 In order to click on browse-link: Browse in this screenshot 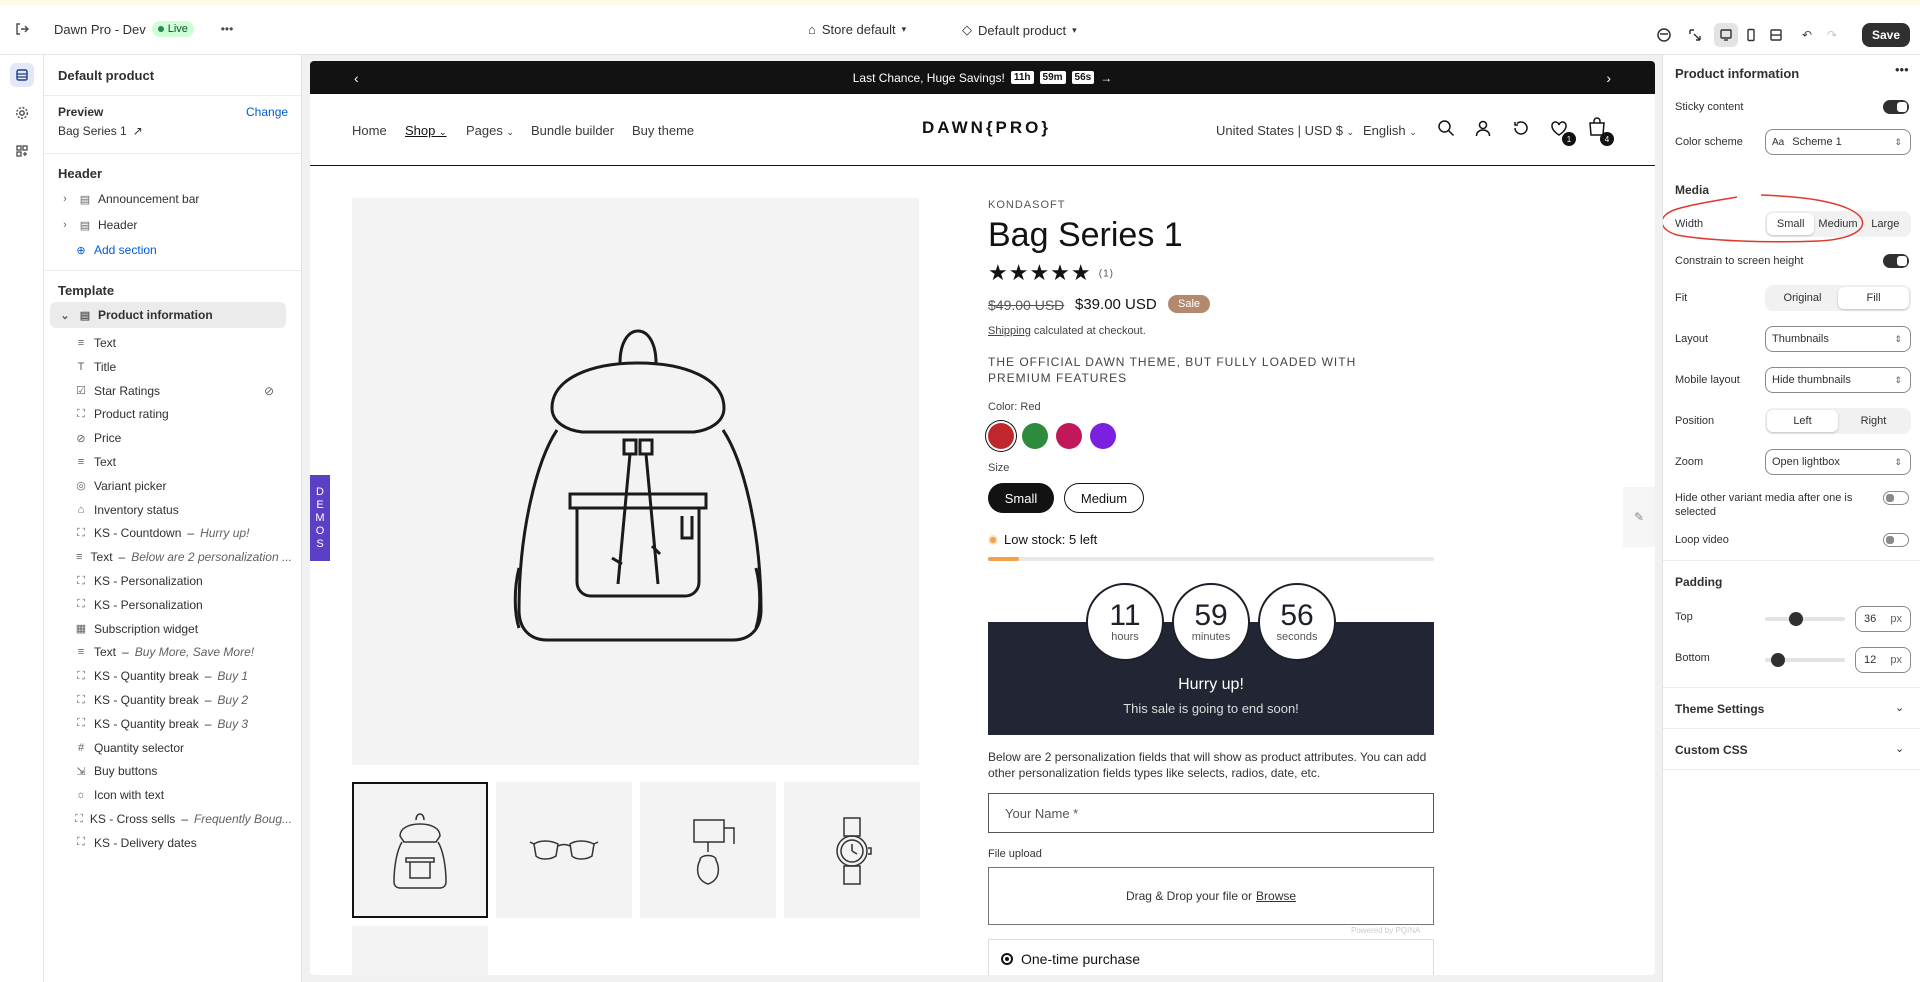, I will do `click(1276, 896)`.